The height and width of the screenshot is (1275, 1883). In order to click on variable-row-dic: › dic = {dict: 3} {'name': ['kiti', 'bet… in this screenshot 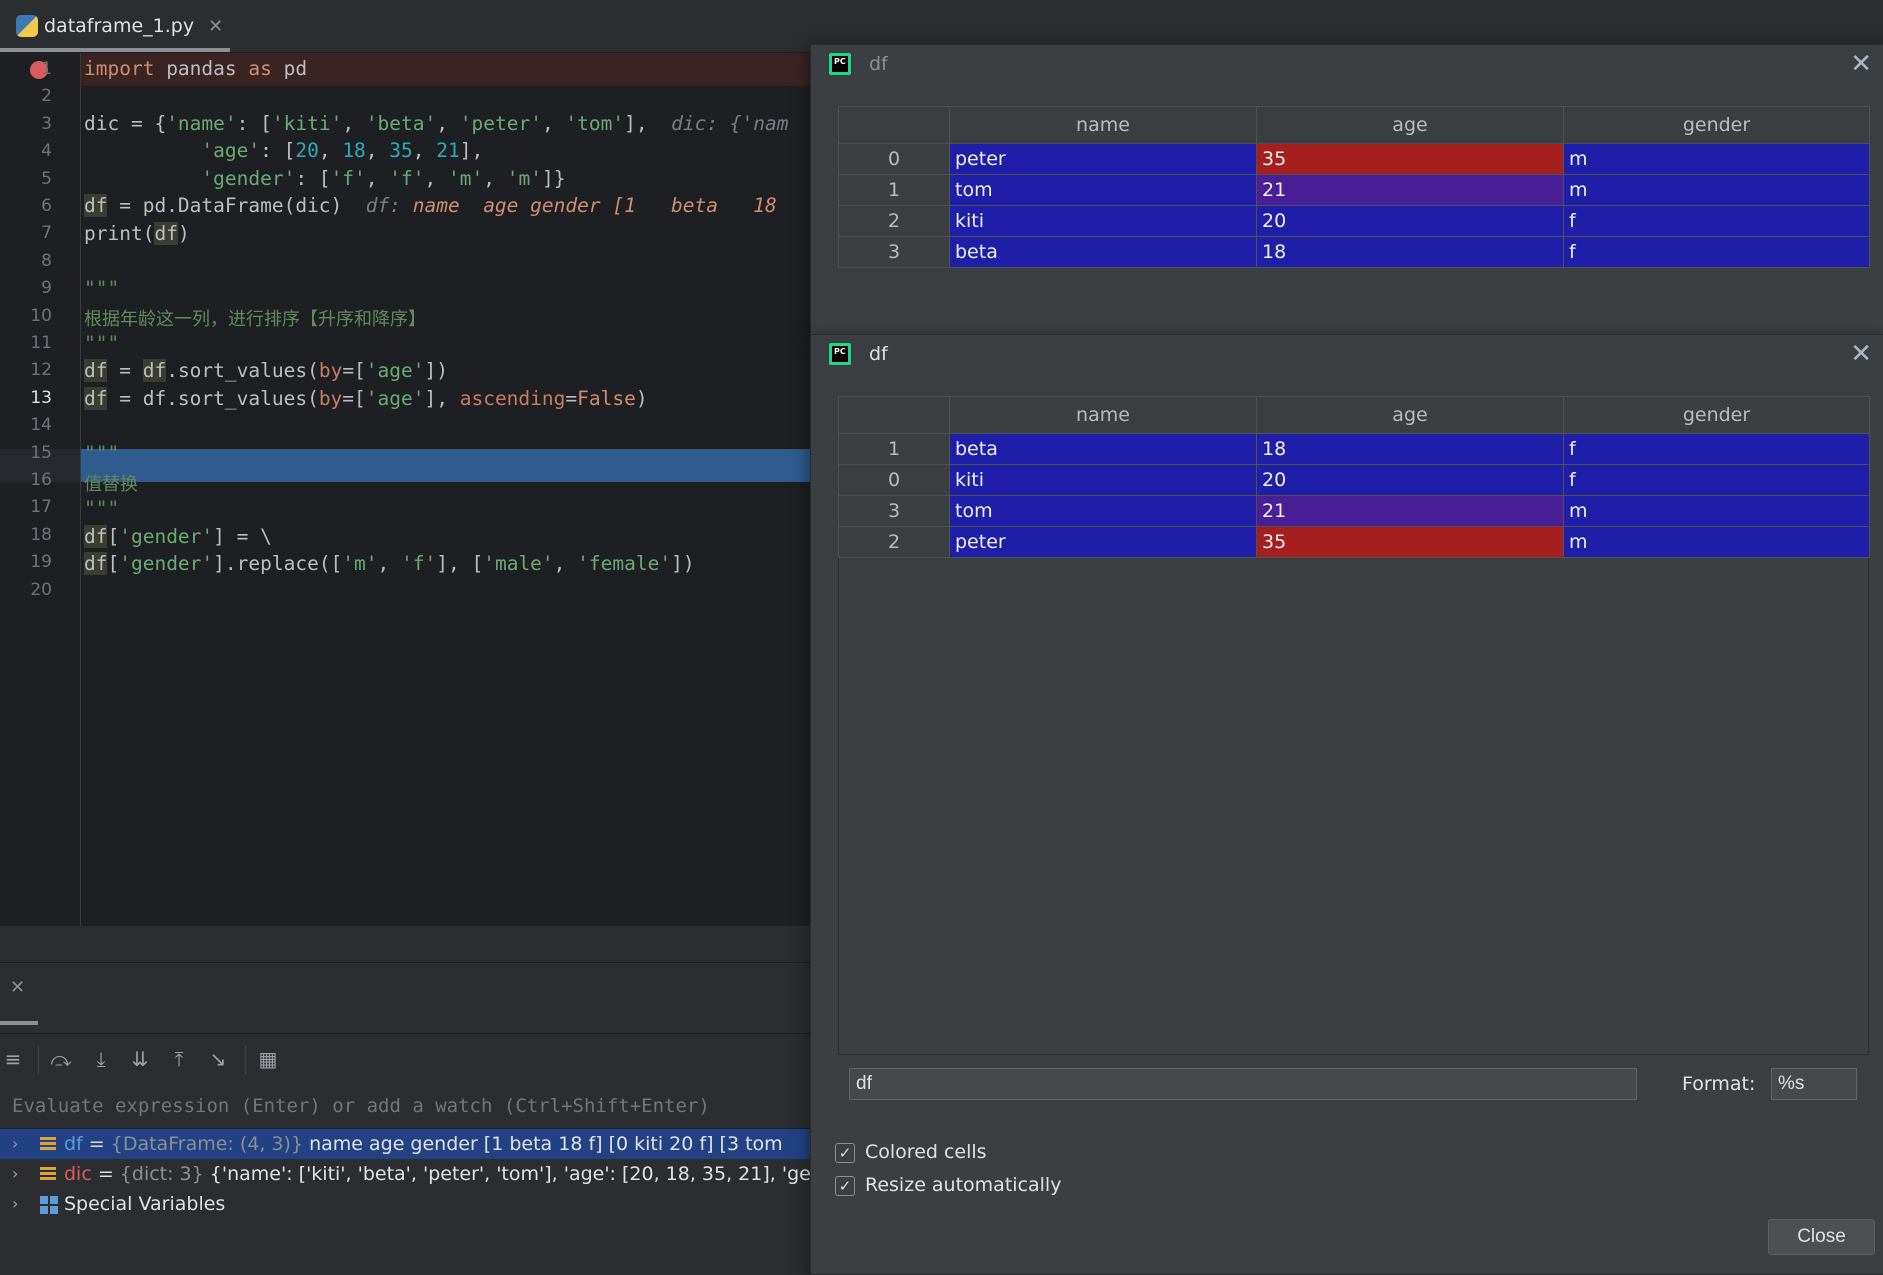, I will do `click(405, 1174)`.